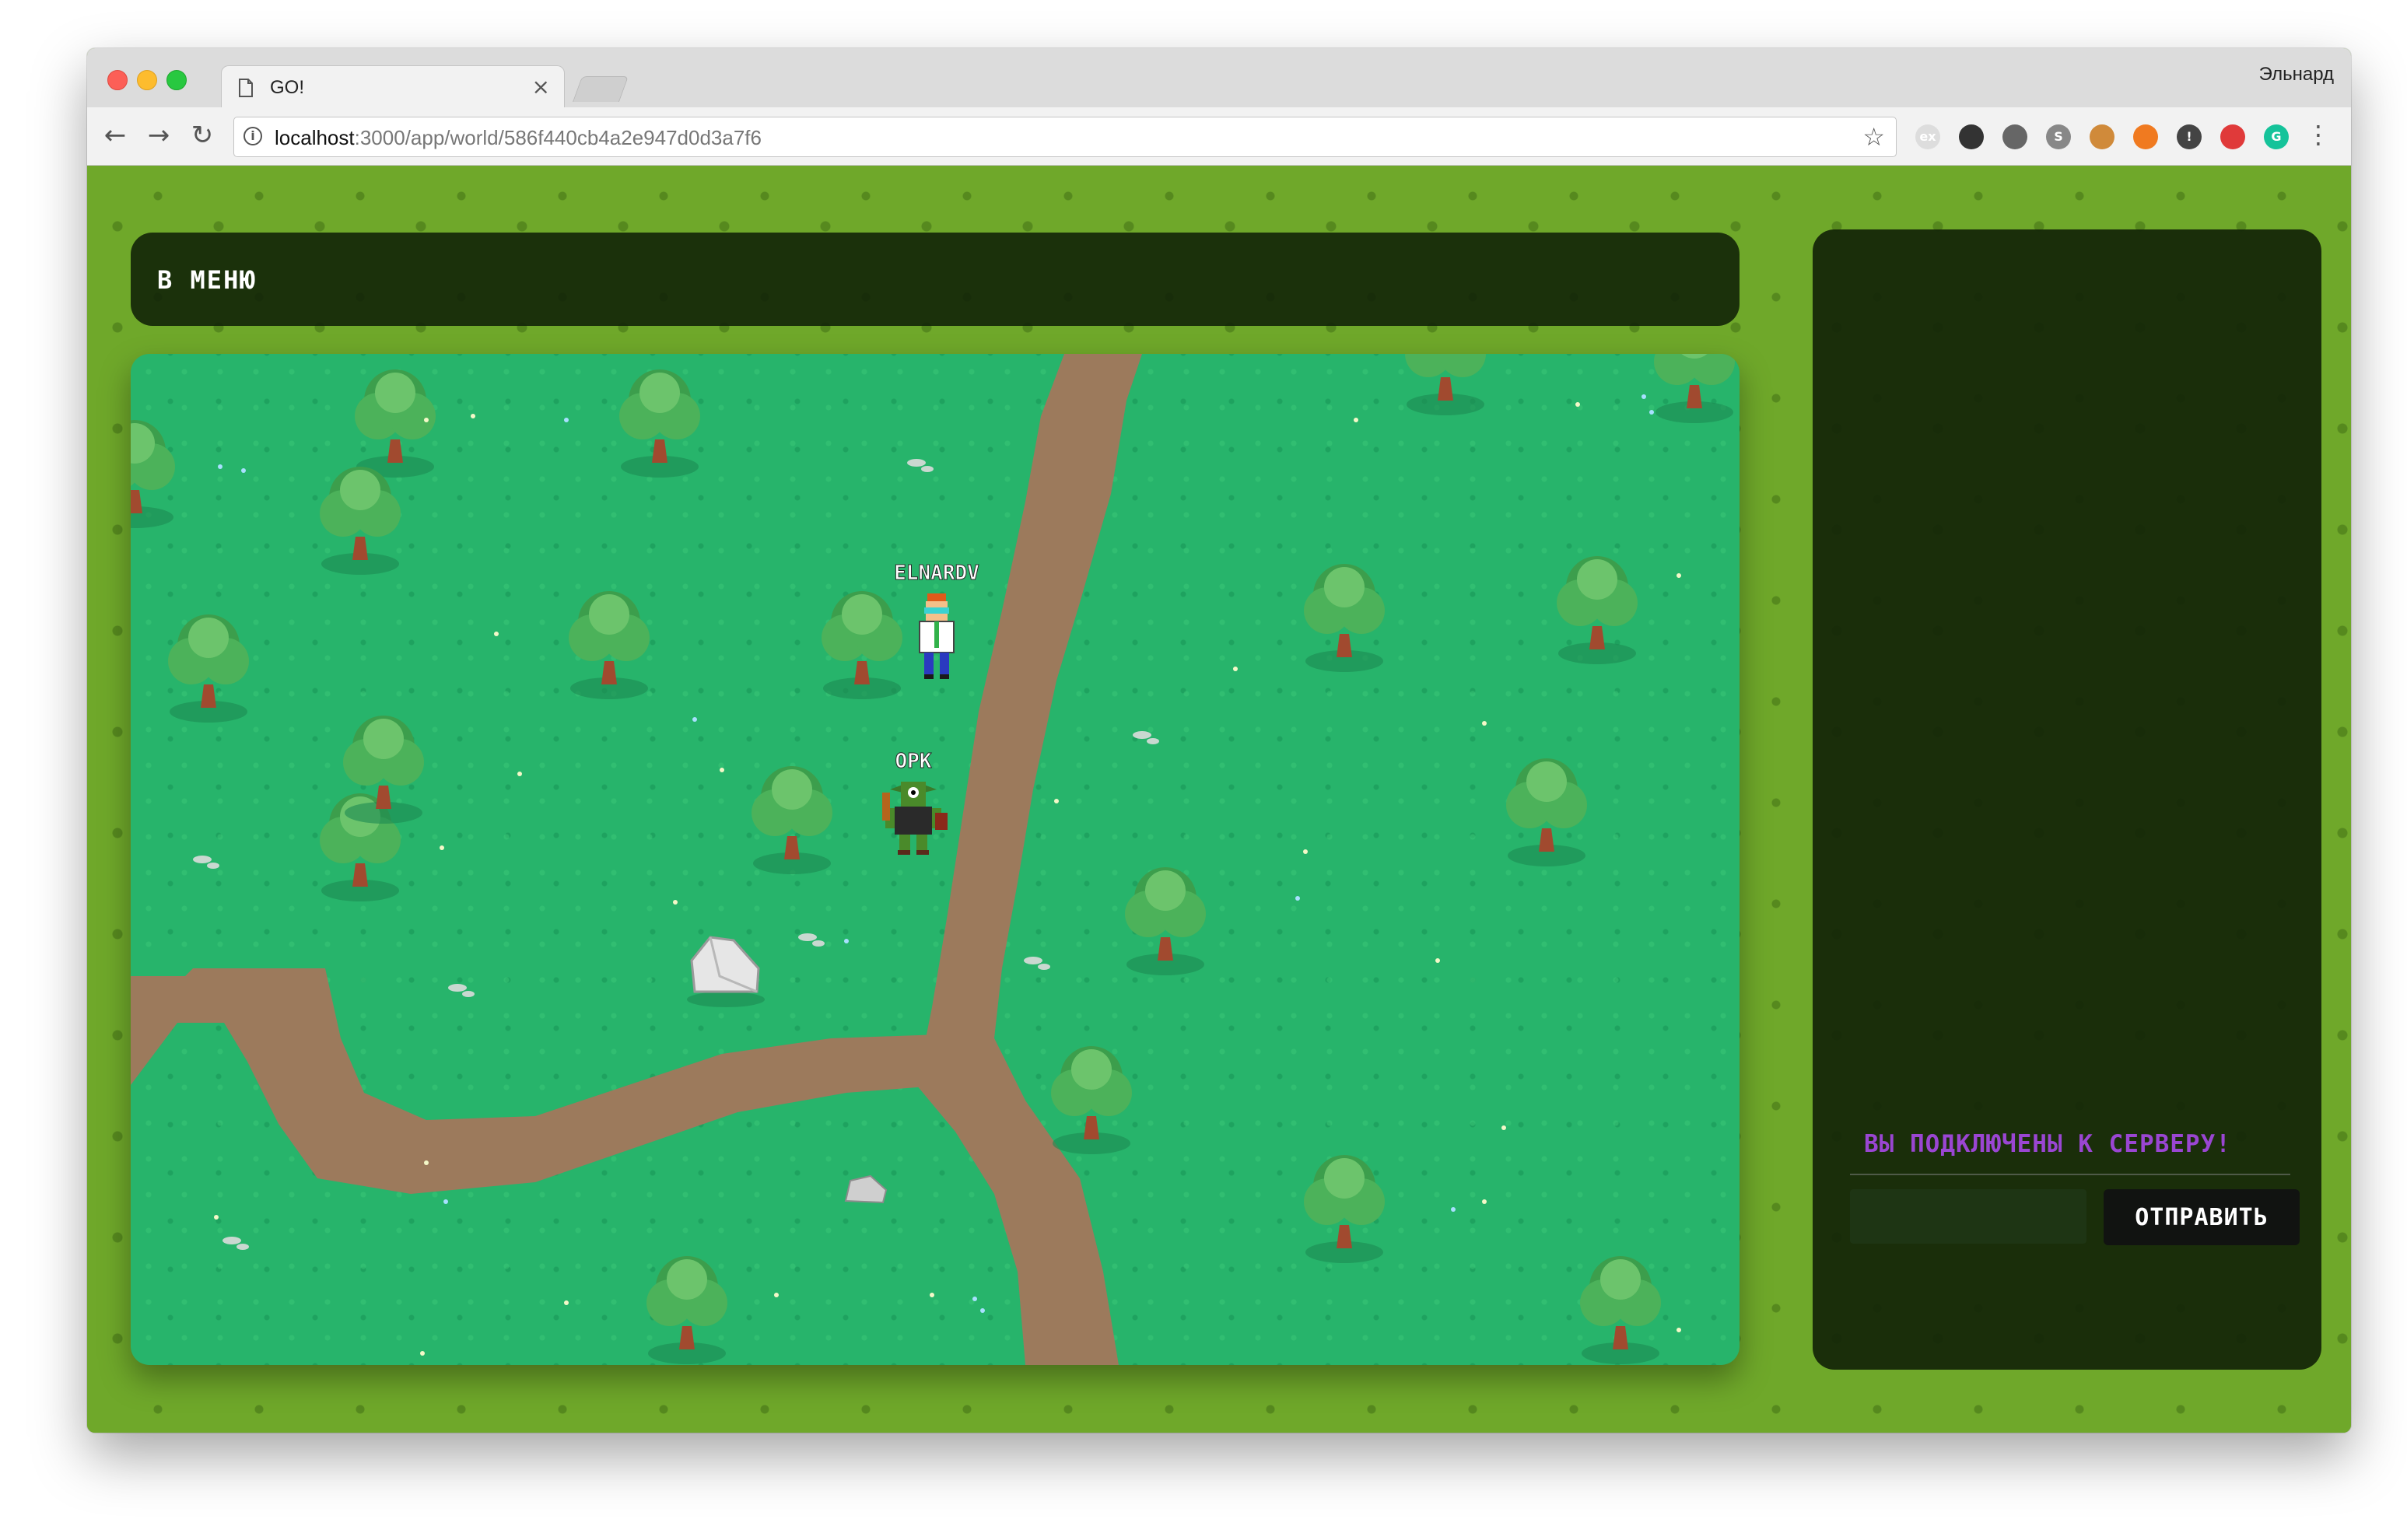 Image resolution: width=2407 pixels, height=1540 pixels. I want to click on minimize-window-button, so click(147, 80).